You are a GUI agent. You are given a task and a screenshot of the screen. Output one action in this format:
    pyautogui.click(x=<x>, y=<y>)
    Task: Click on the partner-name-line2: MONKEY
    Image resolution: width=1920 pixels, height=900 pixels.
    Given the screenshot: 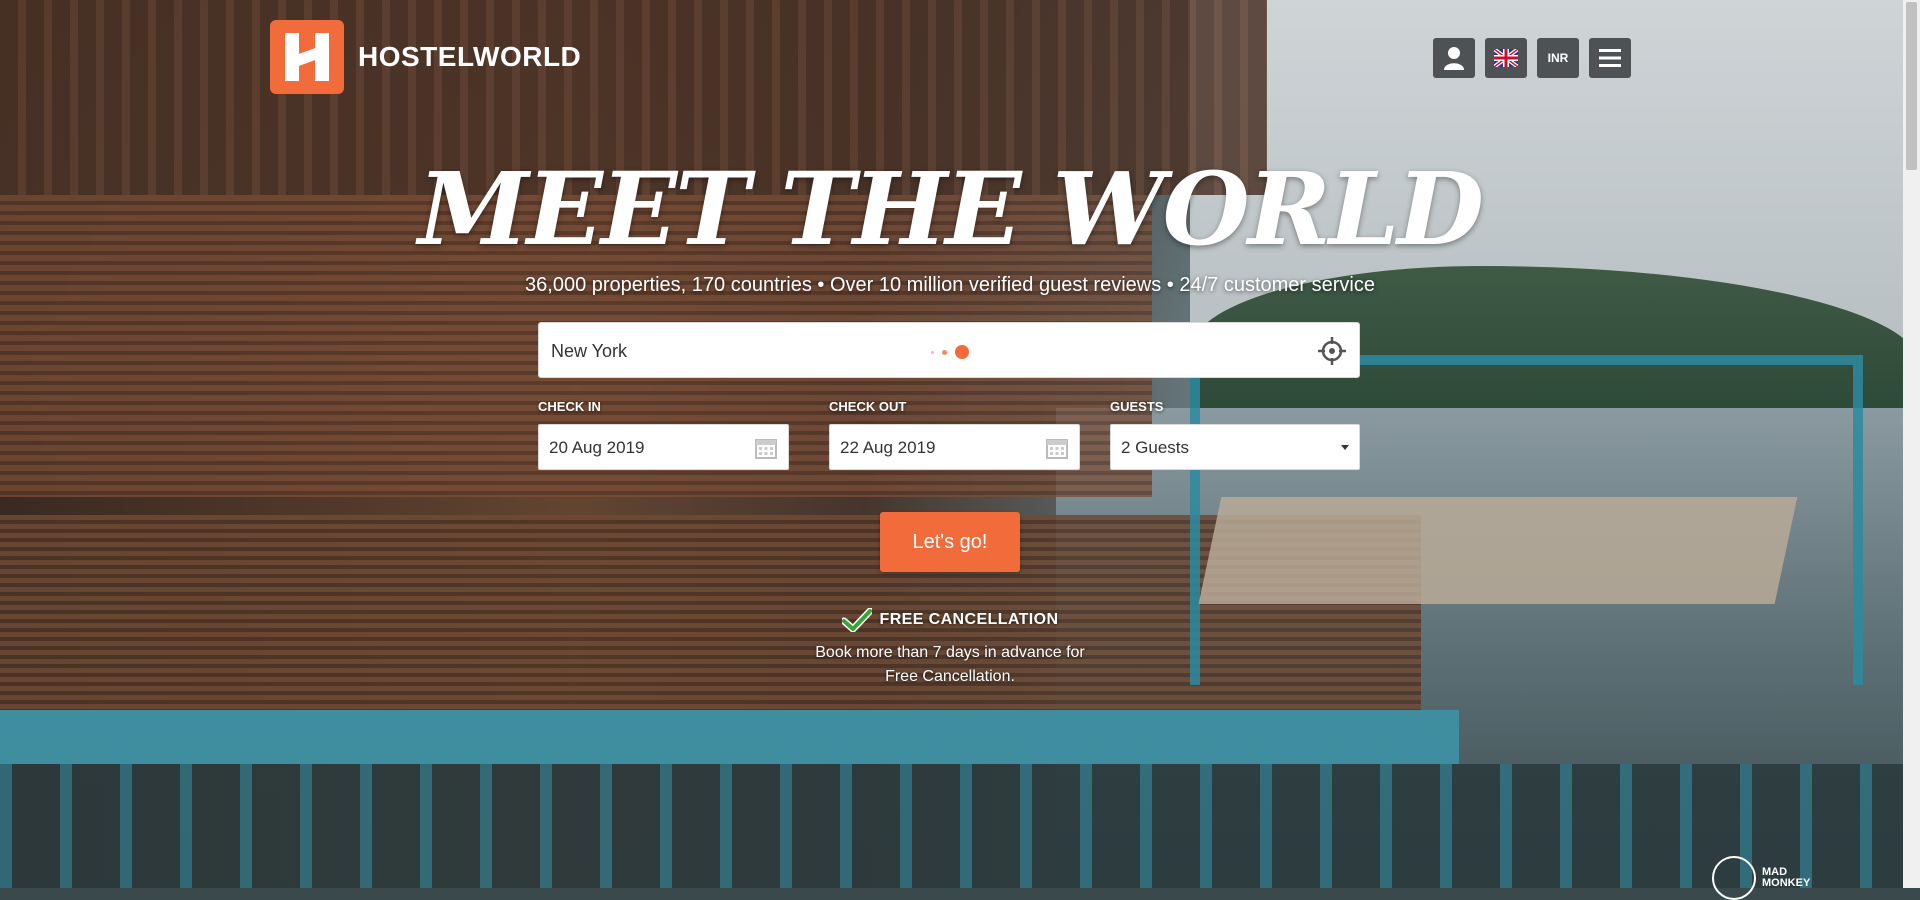 What is the action you would take?
    pyautogui.click(x=1786, y=883)
    